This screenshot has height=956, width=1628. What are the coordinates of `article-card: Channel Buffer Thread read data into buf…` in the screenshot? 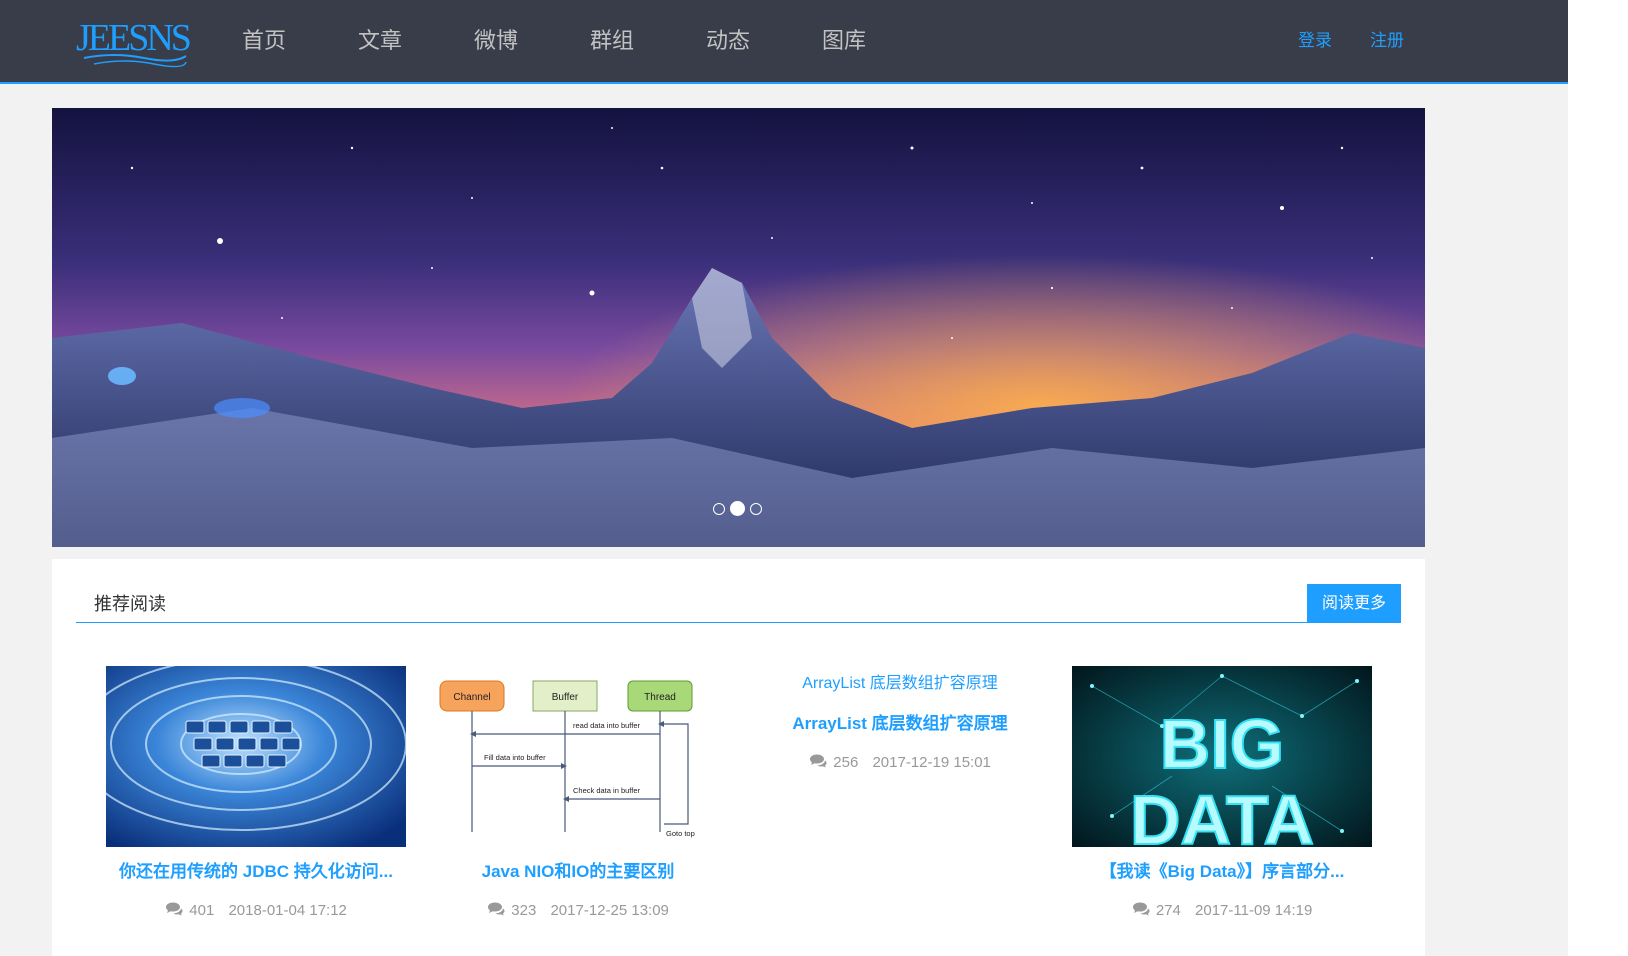 It's located at (578, 792).